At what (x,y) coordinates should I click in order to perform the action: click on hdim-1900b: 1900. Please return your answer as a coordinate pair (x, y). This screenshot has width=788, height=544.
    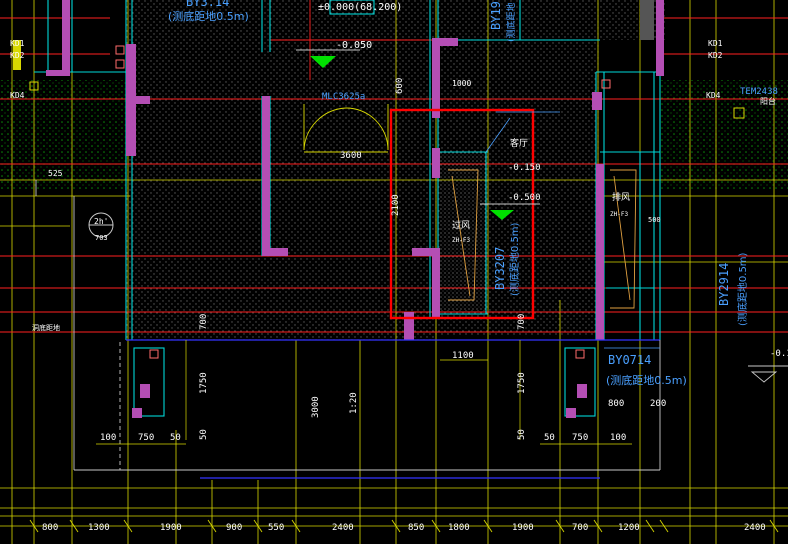
    Looking at the image, I should click on (523, 528).